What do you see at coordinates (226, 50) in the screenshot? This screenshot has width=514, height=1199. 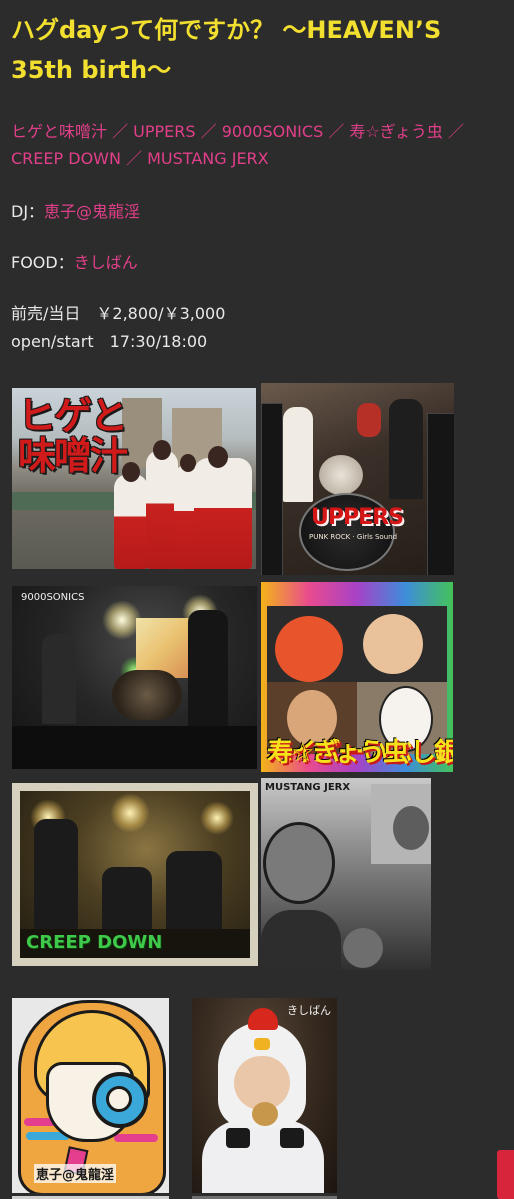 I see `event-title: ハグdayって何ですか？ 〜HEAVEN’S 35th birth〜` at bounding box center [226, 50].